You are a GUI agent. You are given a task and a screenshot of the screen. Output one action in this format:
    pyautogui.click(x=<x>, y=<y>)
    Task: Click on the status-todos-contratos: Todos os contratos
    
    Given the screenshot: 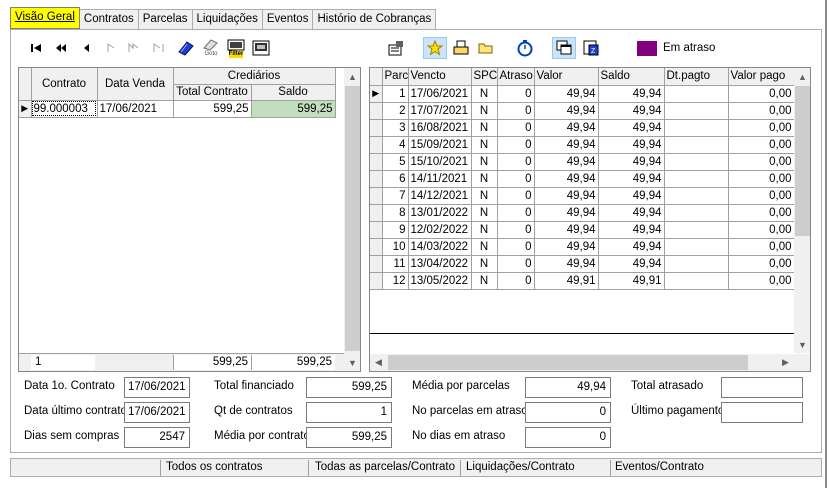 What is the action you would take?
    pyautogui.click(x=214, y=467)
    